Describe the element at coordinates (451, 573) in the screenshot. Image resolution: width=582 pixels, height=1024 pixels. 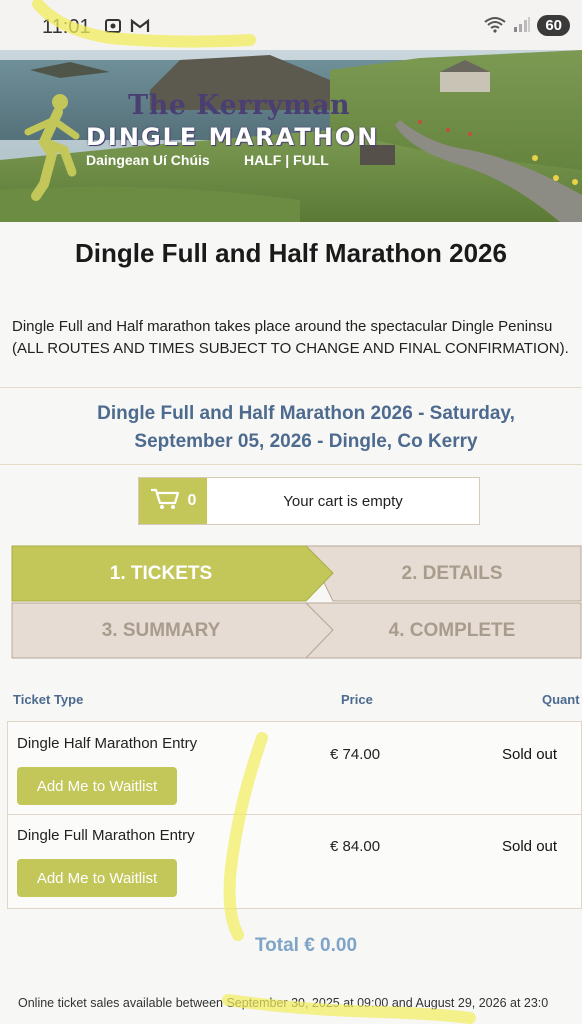
I see `step-details: 2. DETAILS` at that location.